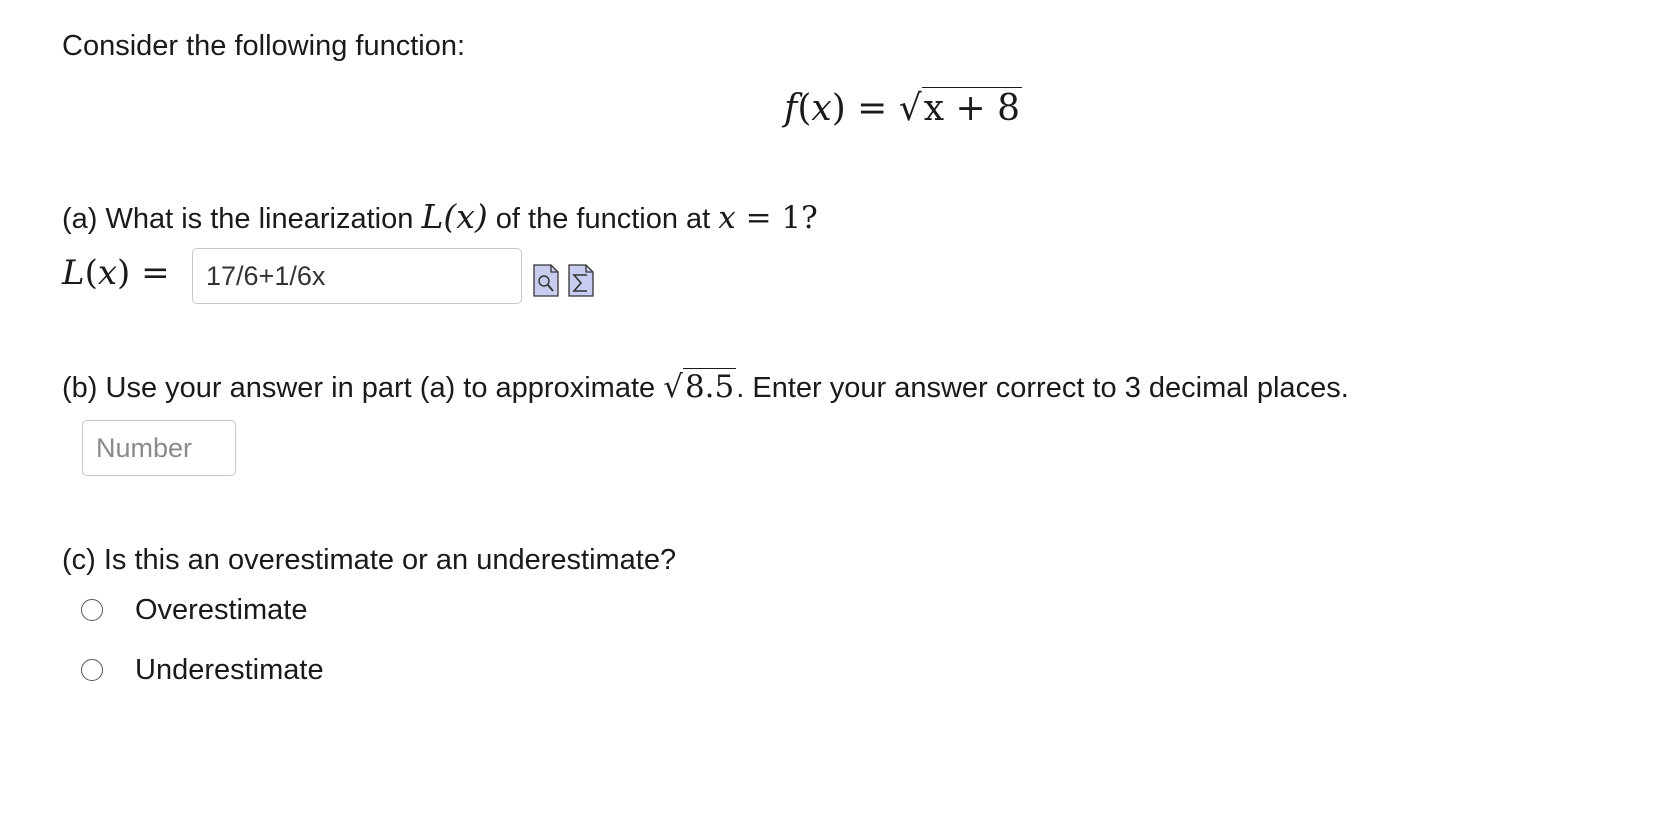  I want to click on part-a-Lx: L(x), so click(454, 216).